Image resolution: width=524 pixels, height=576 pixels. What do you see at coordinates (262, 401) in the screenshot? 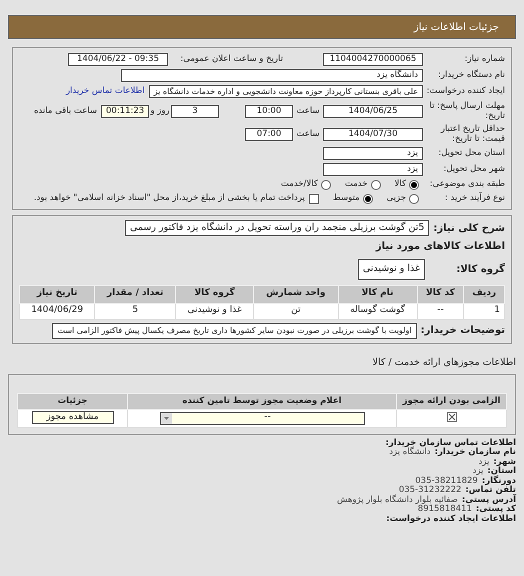
I see `column-header: اعلام وضعیت مجوز توسط تامین کننده` at bounding box center [262, 401].